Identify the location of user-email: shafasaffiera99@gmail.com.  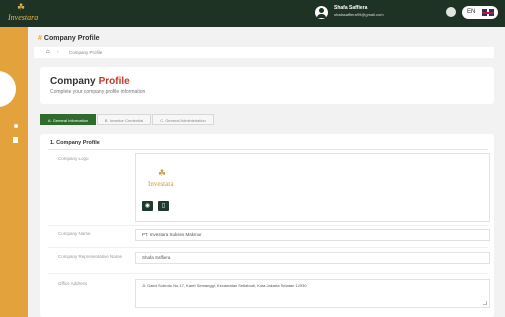
(359, 14).